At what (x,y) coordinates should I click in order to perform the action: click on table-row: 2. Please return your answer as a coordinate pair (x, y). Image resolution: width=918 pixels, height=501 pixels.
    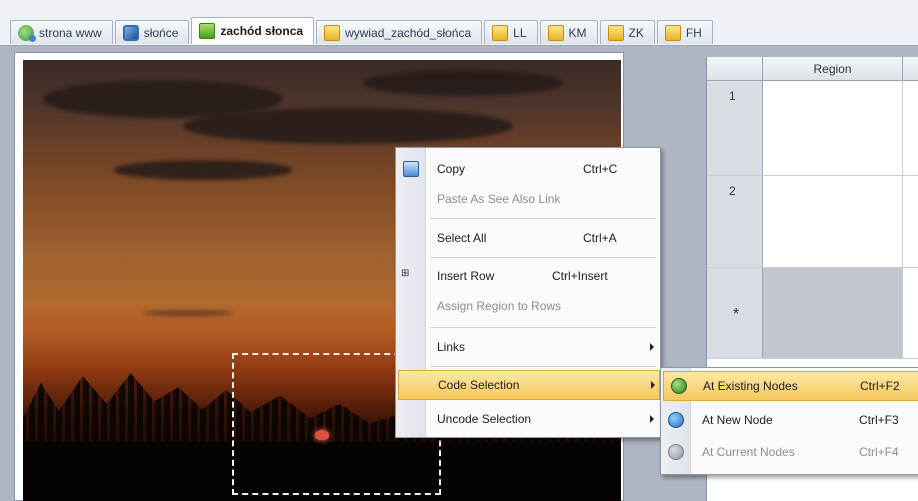
    Looking at the image, I should click on (812, 222).